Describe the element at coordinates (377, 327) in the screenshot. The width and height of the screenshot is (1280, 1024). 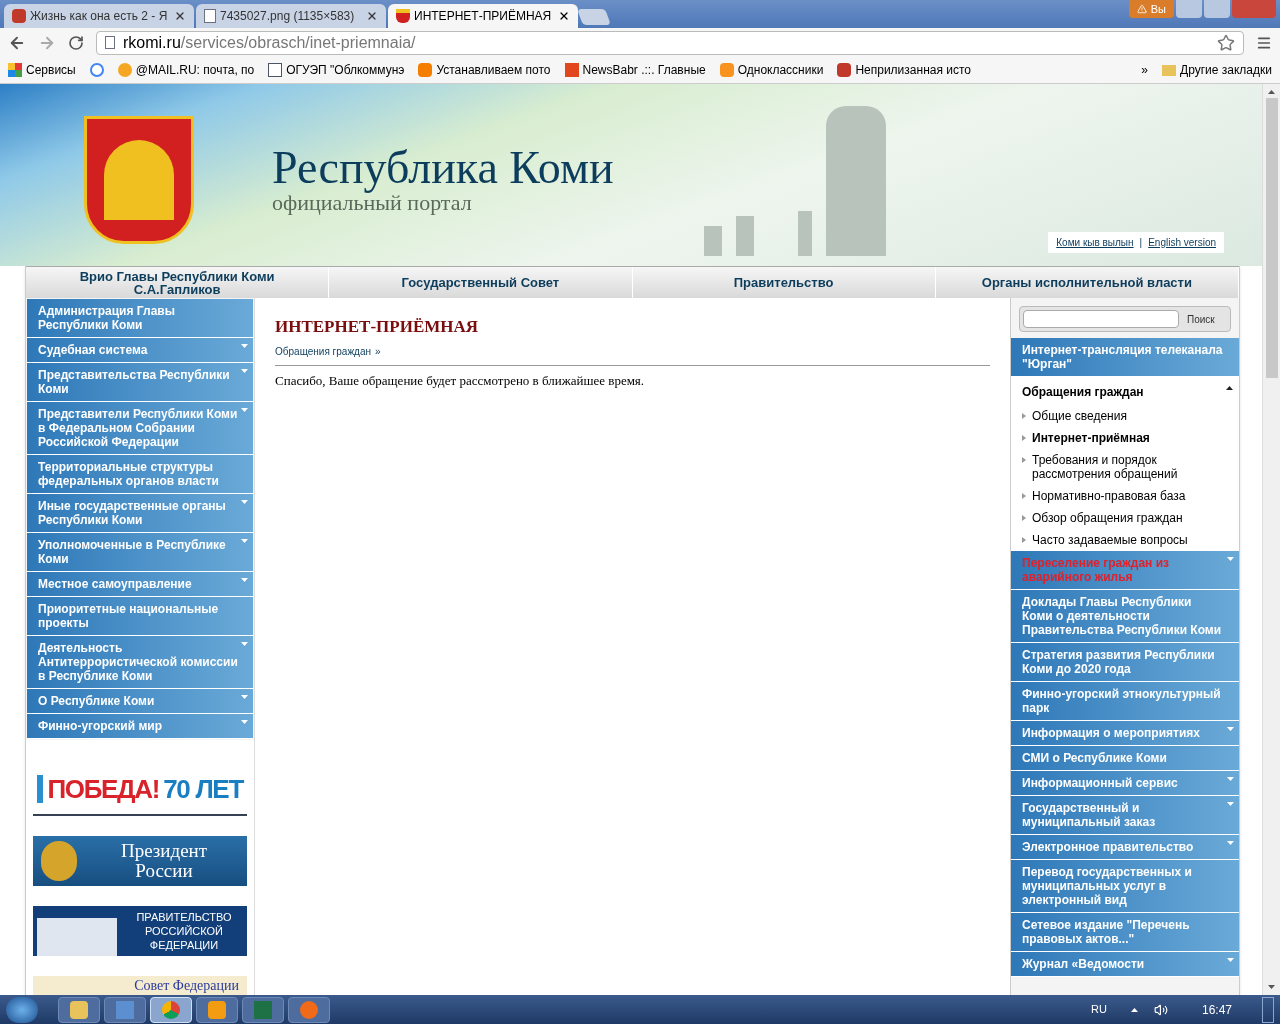
I see `page-heading: ИНТЕРНЕТ-ПРИЁМНАЯ` at that location.